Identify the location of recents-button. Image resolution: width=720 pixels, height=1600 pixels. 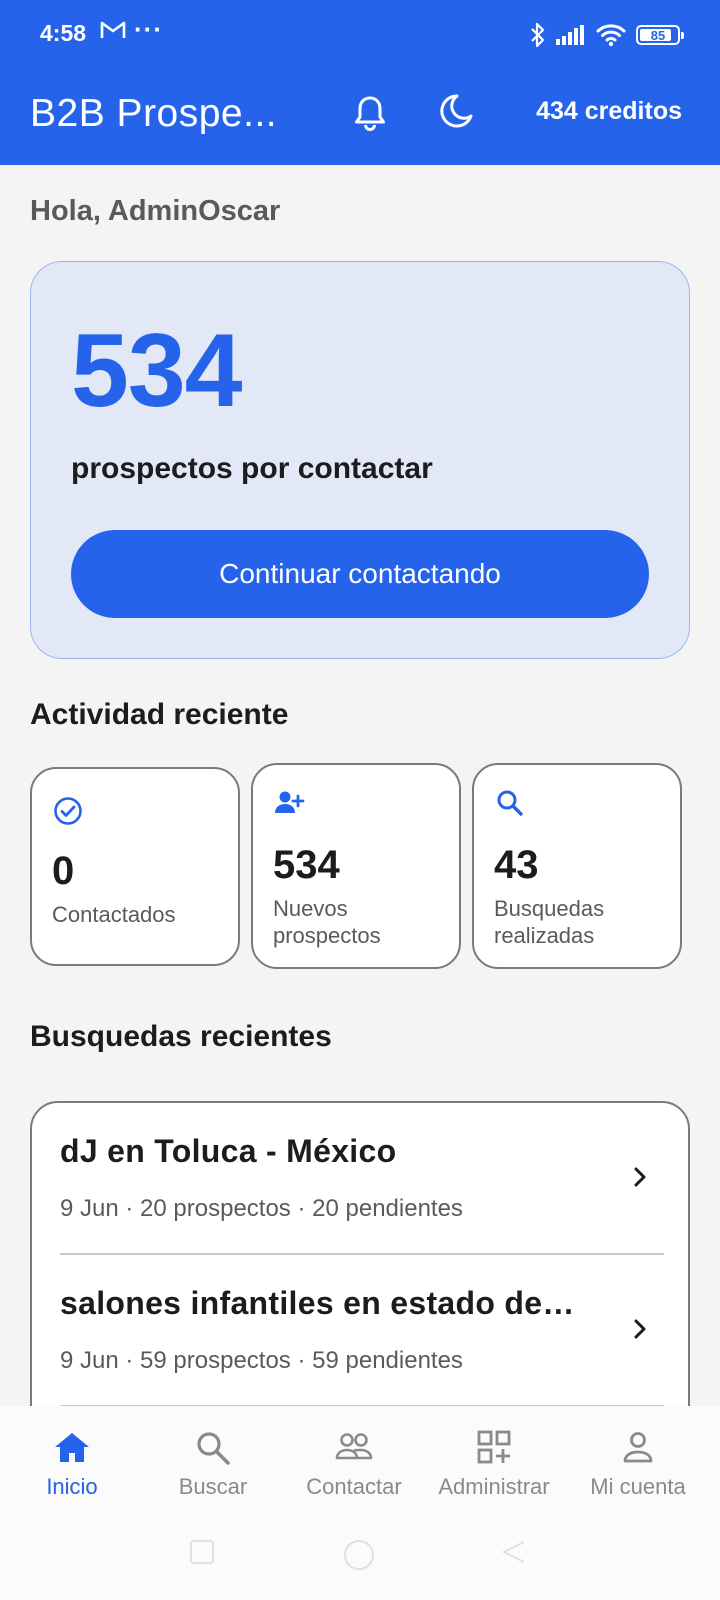
(202, 1554).